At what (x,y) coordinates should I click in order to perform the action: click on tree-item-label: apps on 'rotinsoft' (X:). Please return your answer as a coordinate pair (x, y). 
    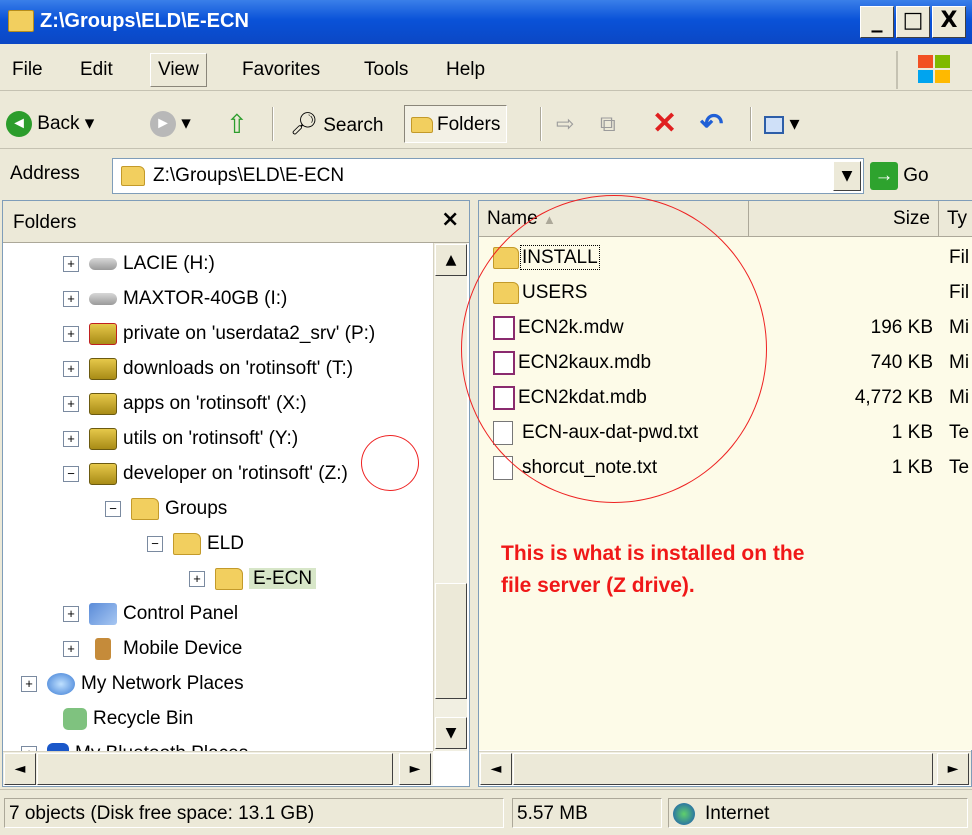
    Looking at the image, I should click on (215, 403).